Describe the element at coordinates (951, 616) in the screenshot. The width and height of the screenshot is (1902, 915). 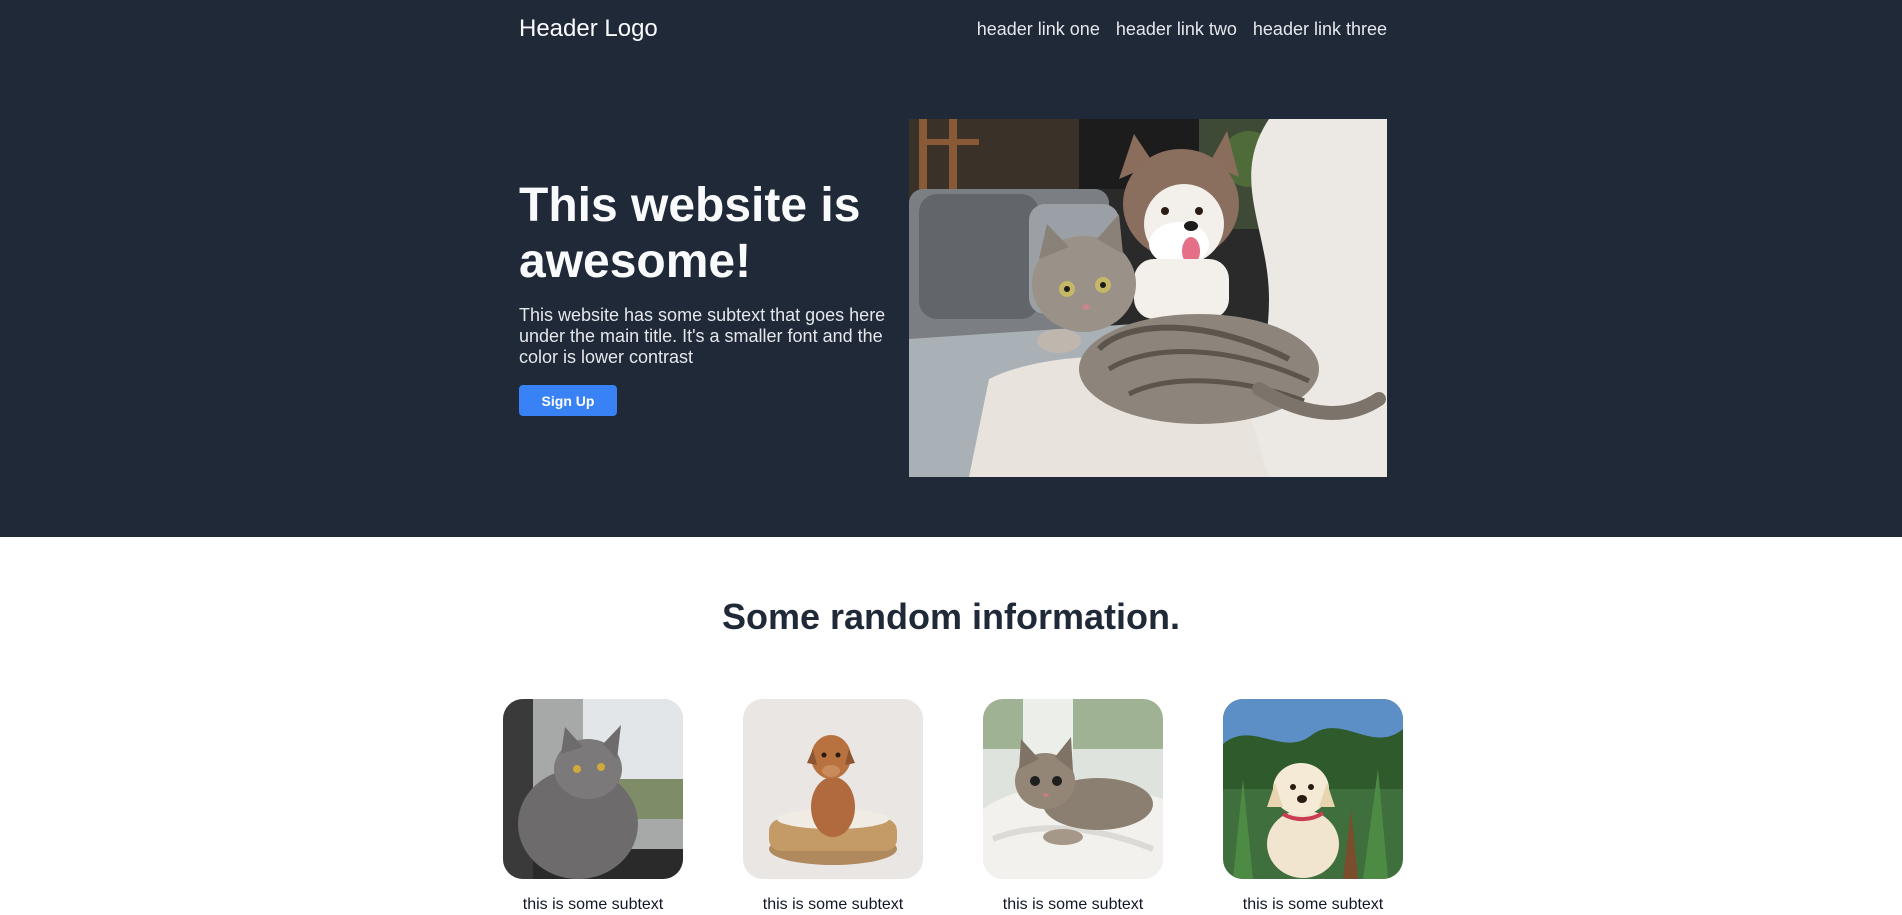
I see `info-section-title: Some random information.` at that location.